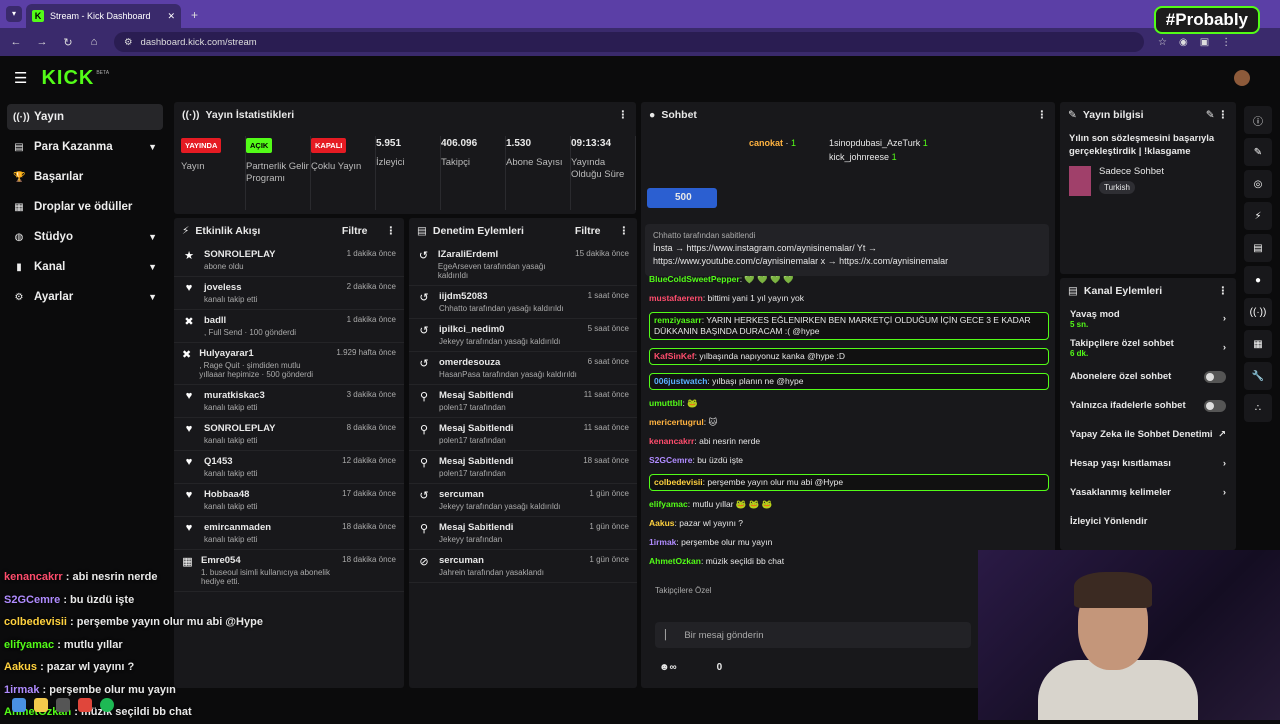 The height and width of the screenshot is (724, 1280). What do you see at coordinates (194, 15) in the screenshot?
I see `new-tab-icon: +` at bounding box center [194, 15].